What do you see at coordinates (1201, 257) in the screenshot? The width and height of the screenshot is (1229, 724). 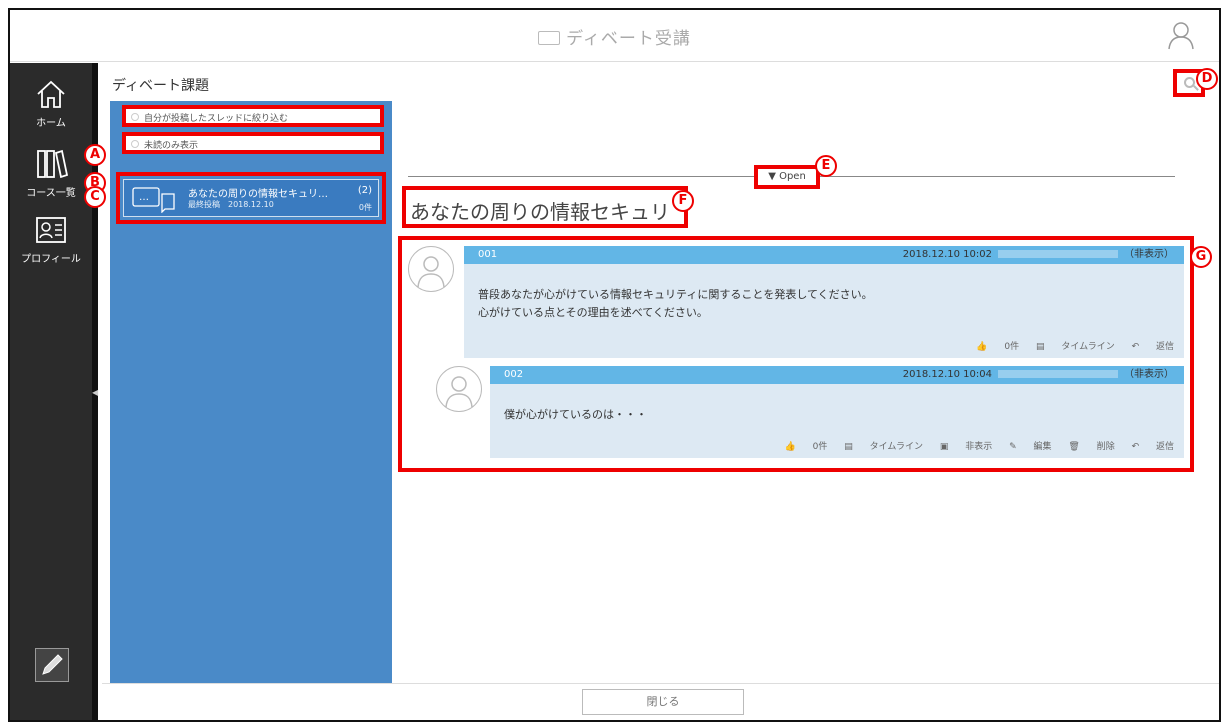 I see `marker-g: G` at bounding box center [1201, 257].